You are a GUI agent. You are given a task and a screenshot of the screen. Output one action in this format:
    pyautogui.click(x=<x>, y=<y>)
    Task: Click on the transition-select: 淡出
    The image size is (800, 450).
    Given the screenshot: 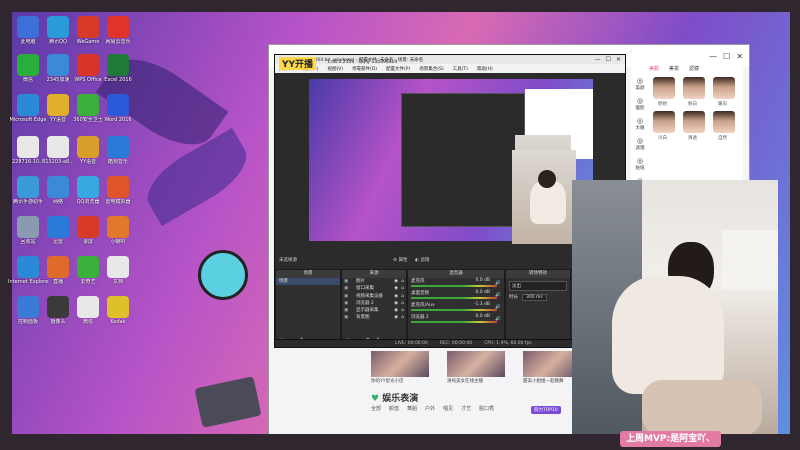 What is the action you would take?
    pyautogui.click(x=538, y=286)
    